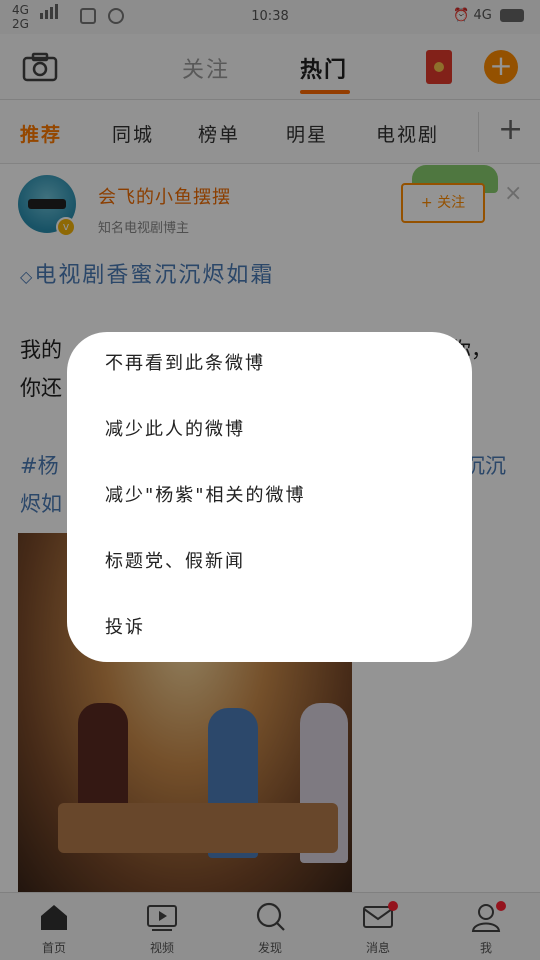 The width and height of the screenshot is (540, 960). I want to click on menu-item-less-from-user: 减少此人的微博, so click(270, 430).